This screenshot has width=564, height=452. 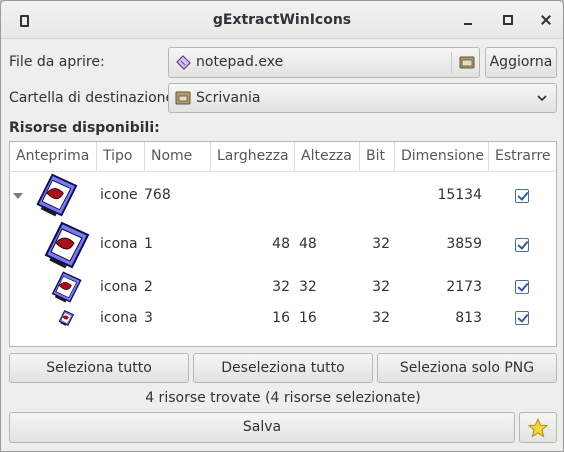 What do you see at coordinates (522, 157) in the screenshot?
I see `column-header-estrarre: Estrarre` at bounding box center [522, 157].